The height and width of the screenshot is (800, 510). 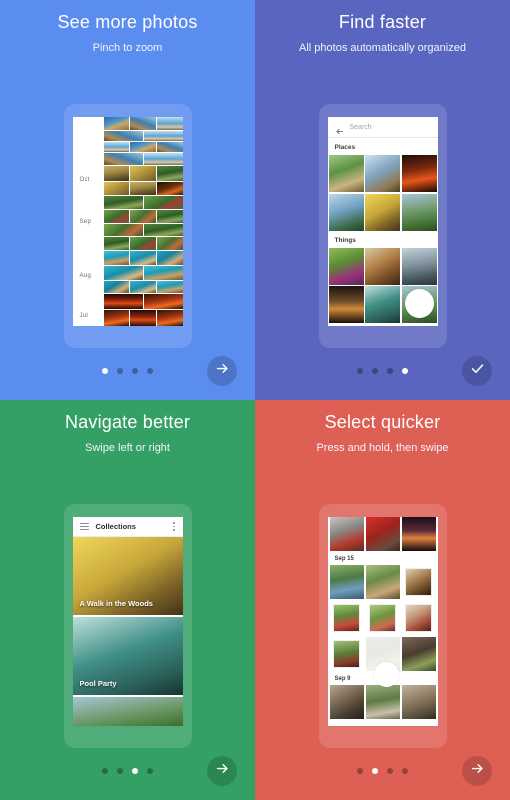 I want to click on section-heading-places: Places, so click(x=382, y=146).